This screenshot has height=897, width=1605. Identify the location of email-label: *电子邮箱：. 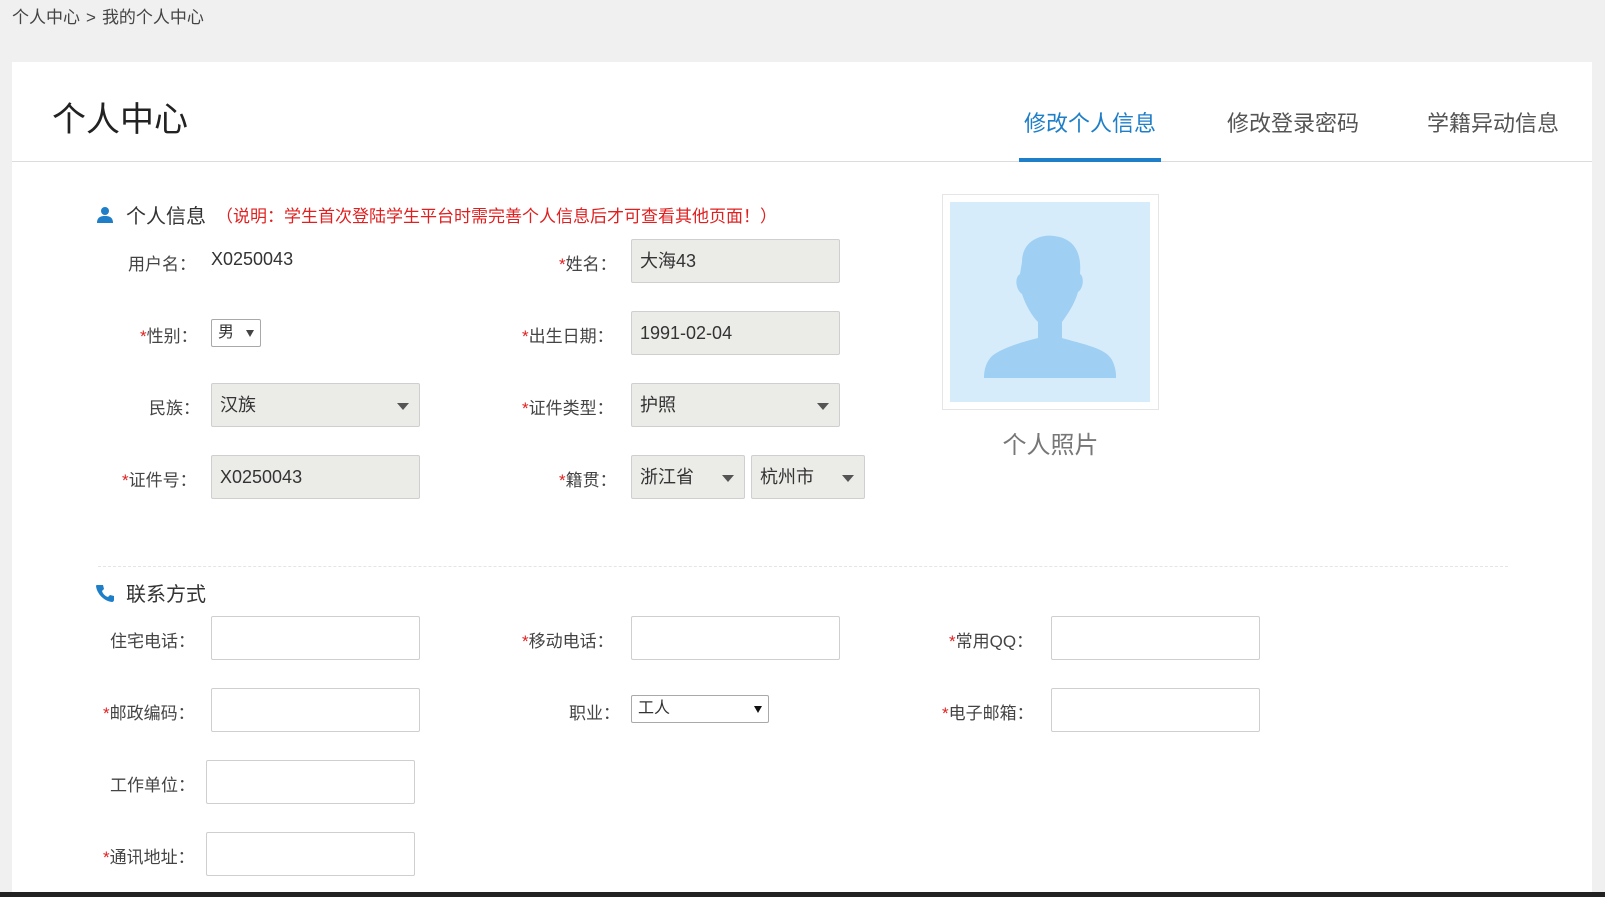
(988, 713).